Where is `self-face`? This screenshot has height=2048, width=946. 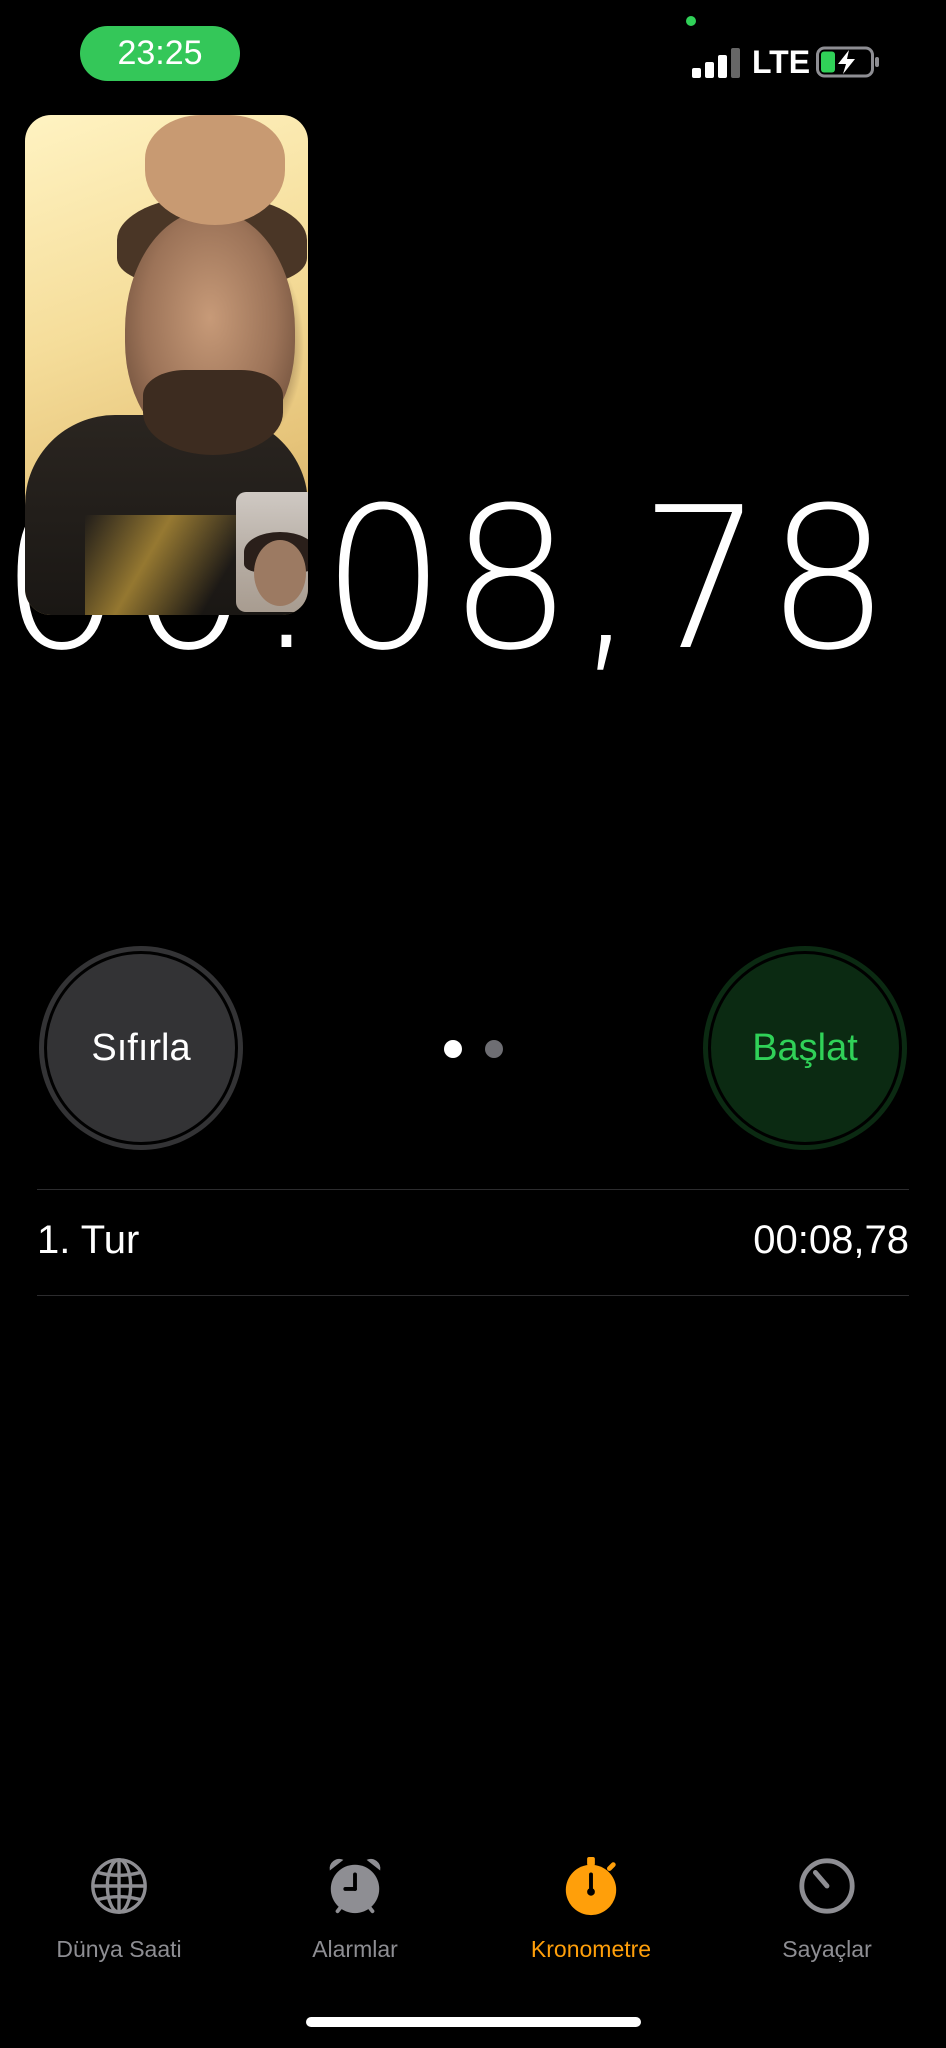
self-face is located at coordinates (280, 573).